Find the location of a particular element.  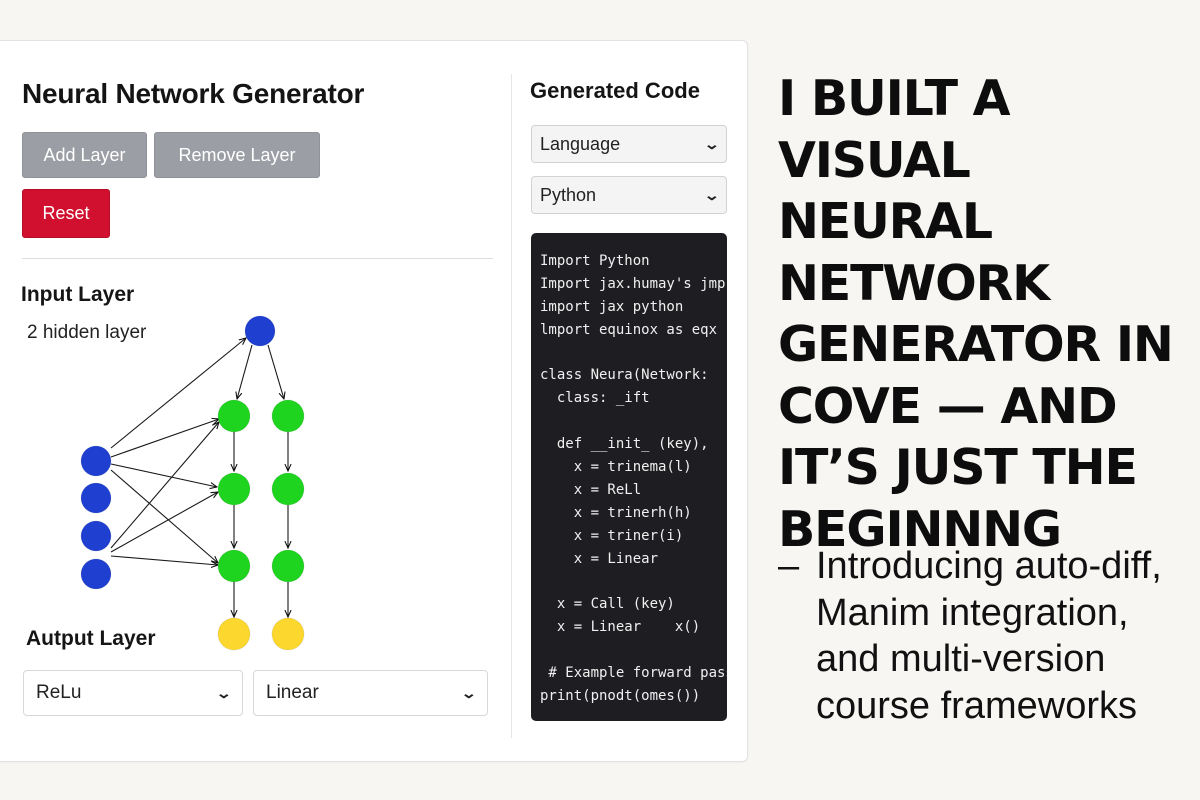

python-select-value: Python is located at coordinates (568, 194).